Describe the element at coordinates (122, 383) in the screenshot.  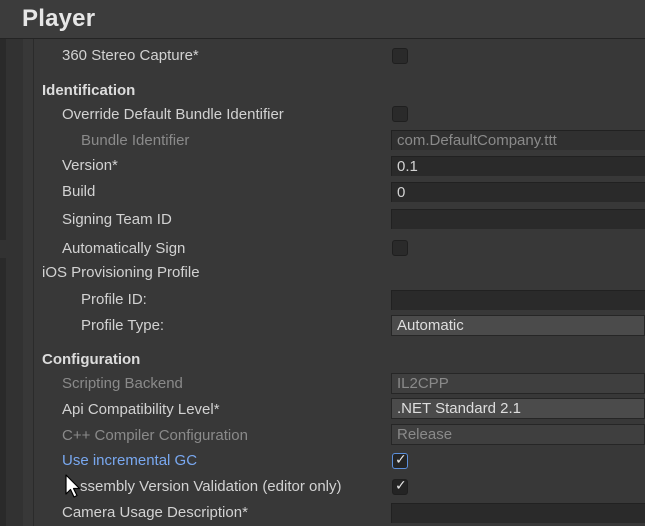
I see `scripting-backend-label: Scripting Backend` at that location.